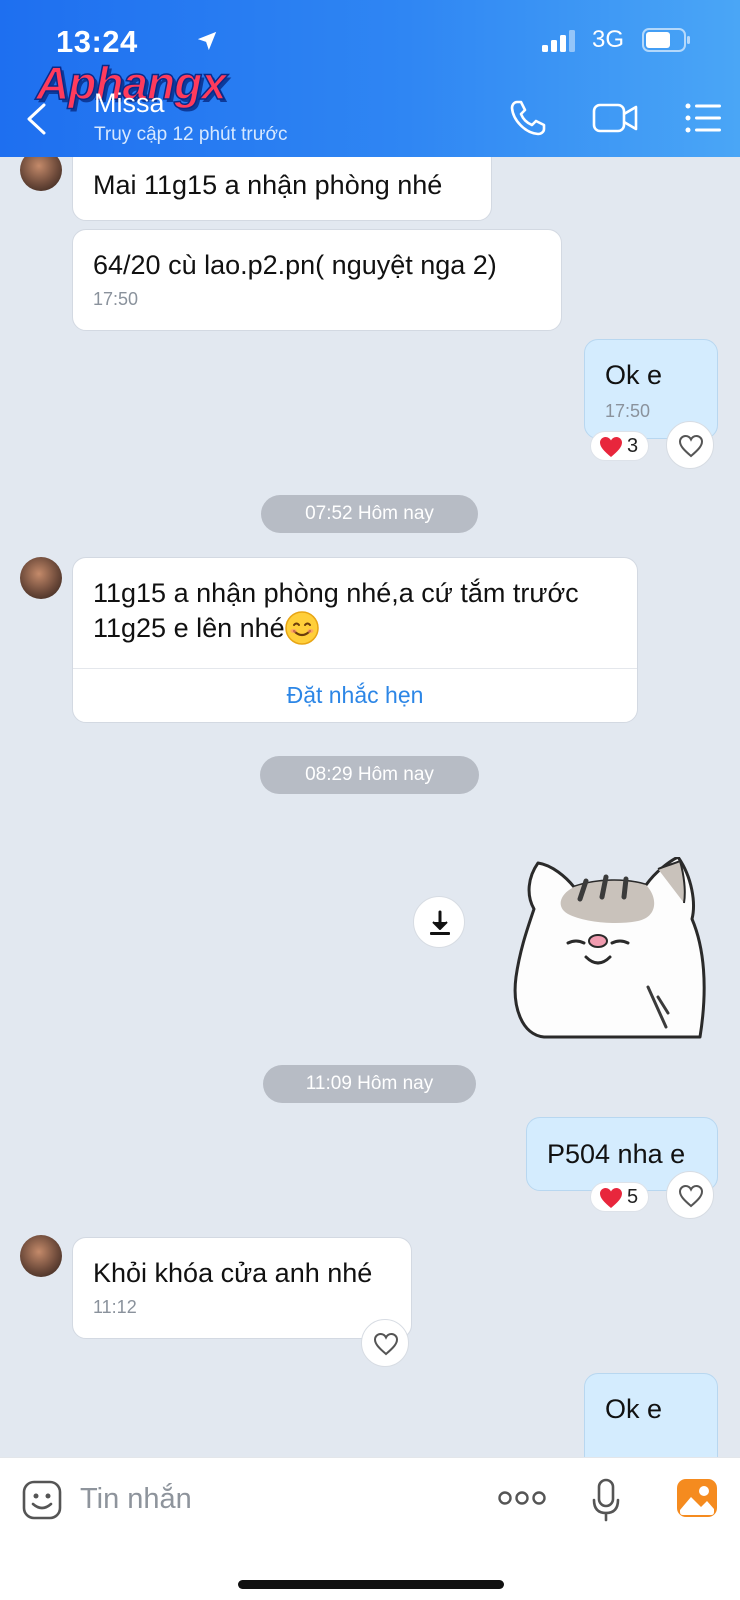 The height and width of the screenshot is (1600, 740). I want to click on video-call-icon, so click(615, 118).